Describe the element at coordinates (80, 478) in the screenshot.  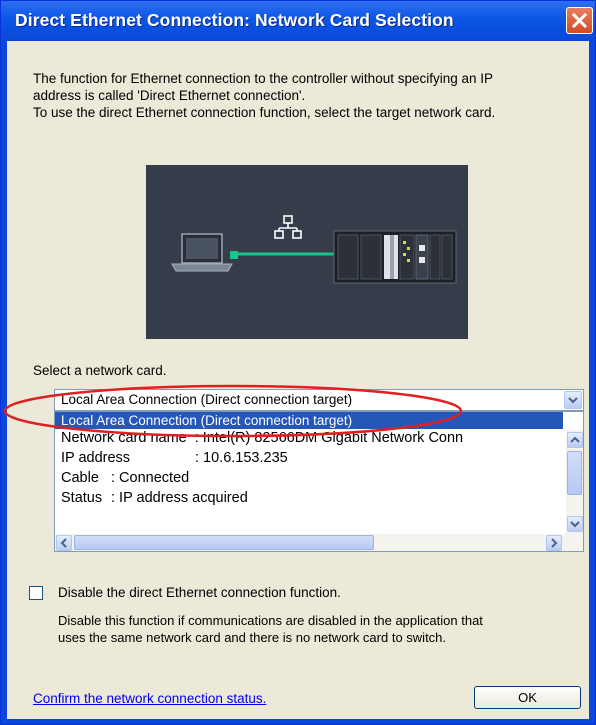
I see `row-label: Cable` at that location.